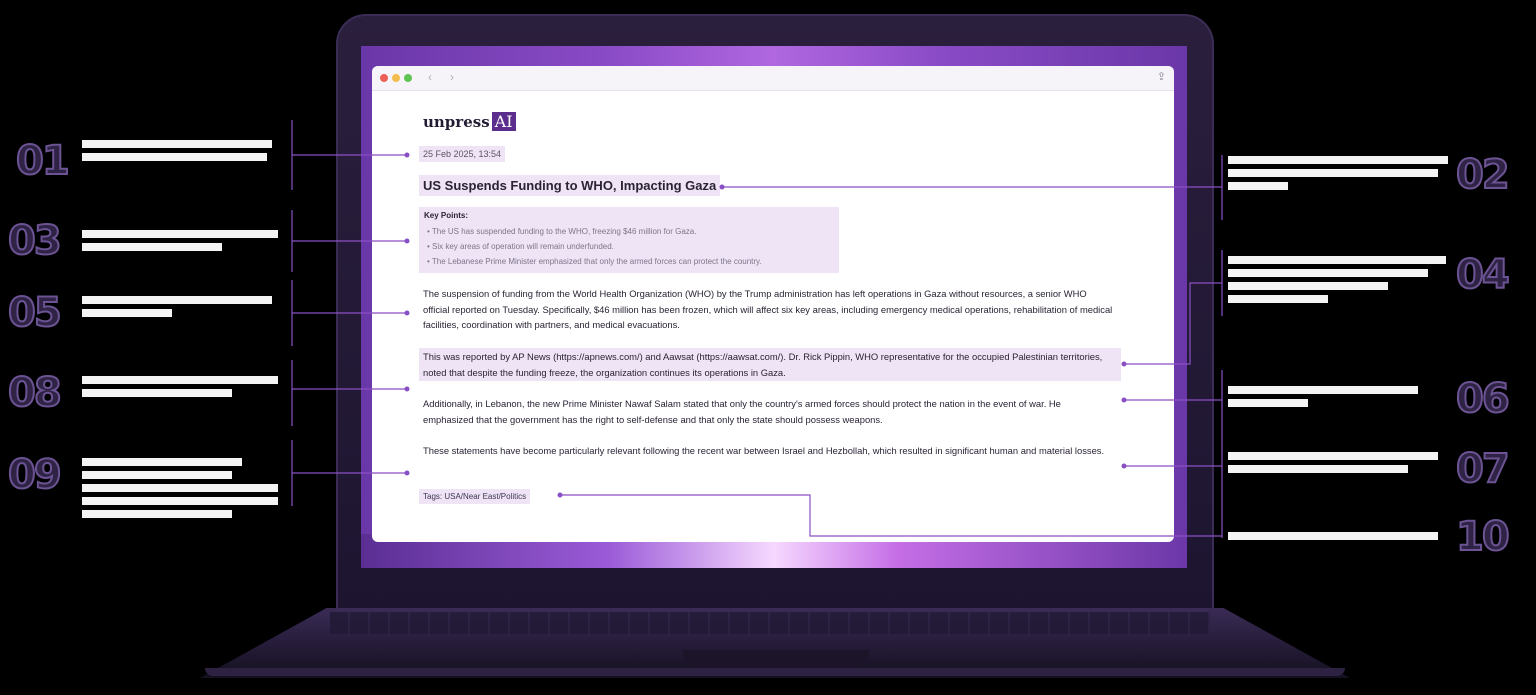  What do you see at coordinates (35, 241) in the screenshot?
I see `callout-number-03: 03` at bounding box center [35, 241].